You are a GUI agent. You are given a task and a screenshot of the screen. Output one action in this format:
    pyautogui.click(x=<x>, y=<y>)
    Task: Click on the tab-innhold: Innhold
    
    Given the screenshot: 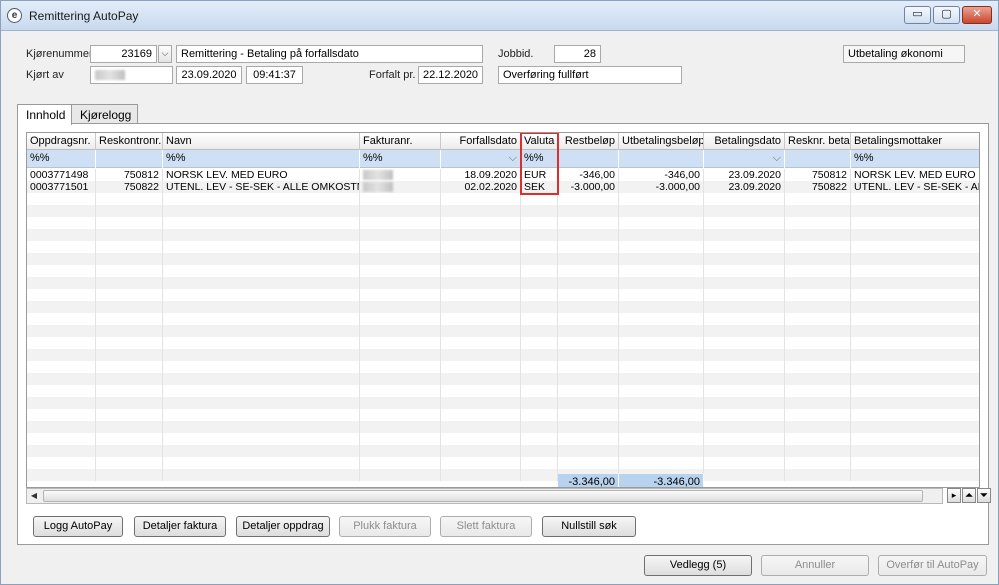 What is the action you would take?
    pyautogui.click(x=44, y=114)
    